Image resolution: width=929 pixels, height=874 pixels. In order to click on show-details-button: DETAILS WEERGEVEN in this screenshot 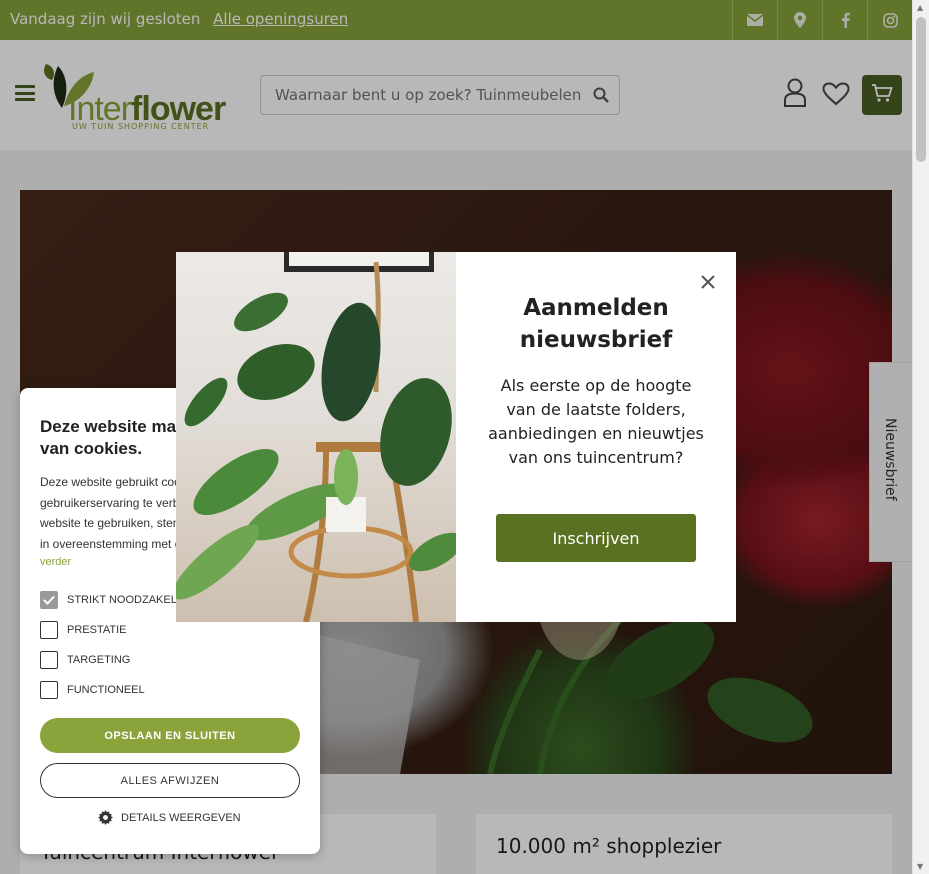, I will do `click(169, 817)`.